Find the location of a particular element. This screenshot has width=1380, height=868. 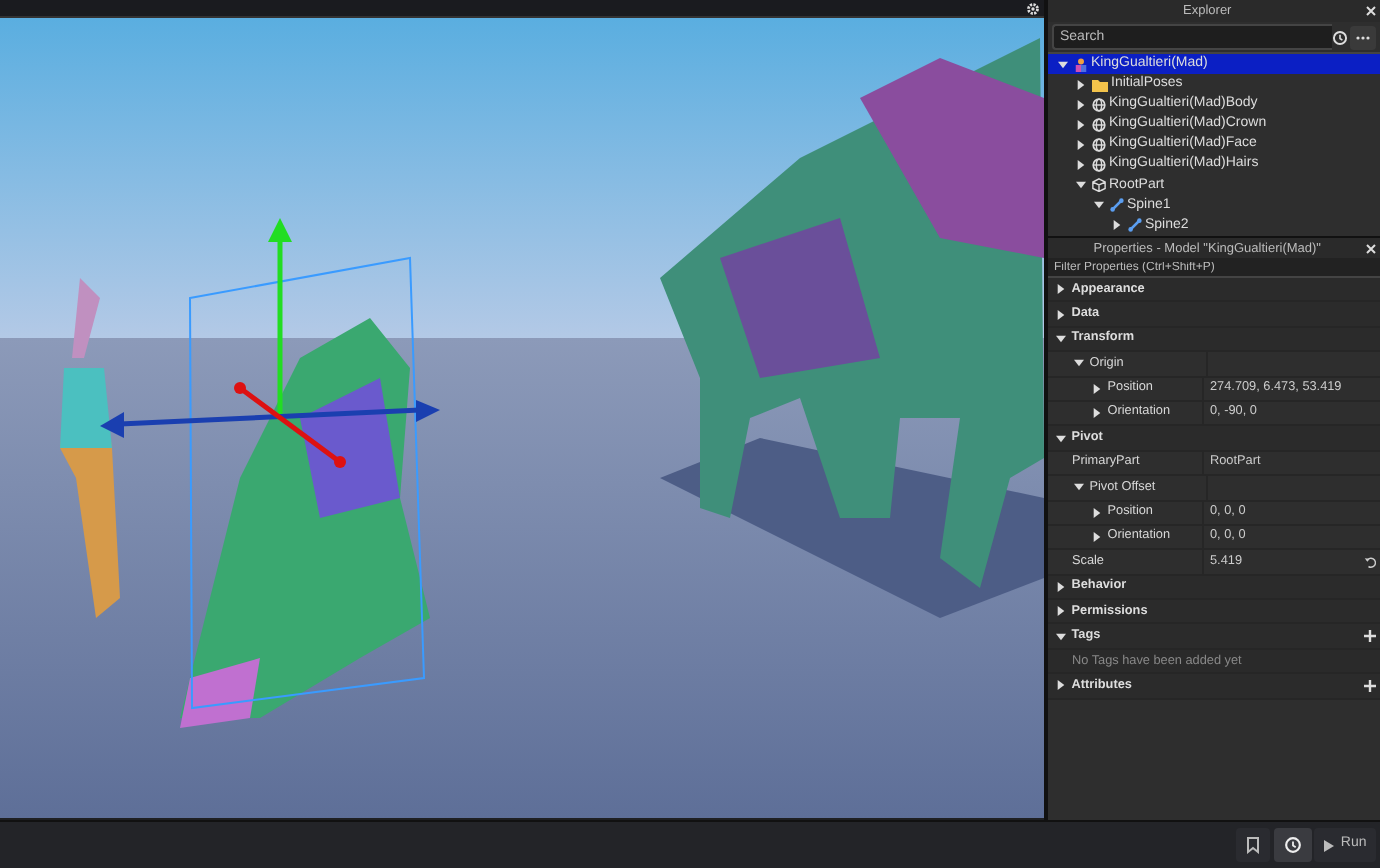

cube-icon is located at coordinates (1098, 185).